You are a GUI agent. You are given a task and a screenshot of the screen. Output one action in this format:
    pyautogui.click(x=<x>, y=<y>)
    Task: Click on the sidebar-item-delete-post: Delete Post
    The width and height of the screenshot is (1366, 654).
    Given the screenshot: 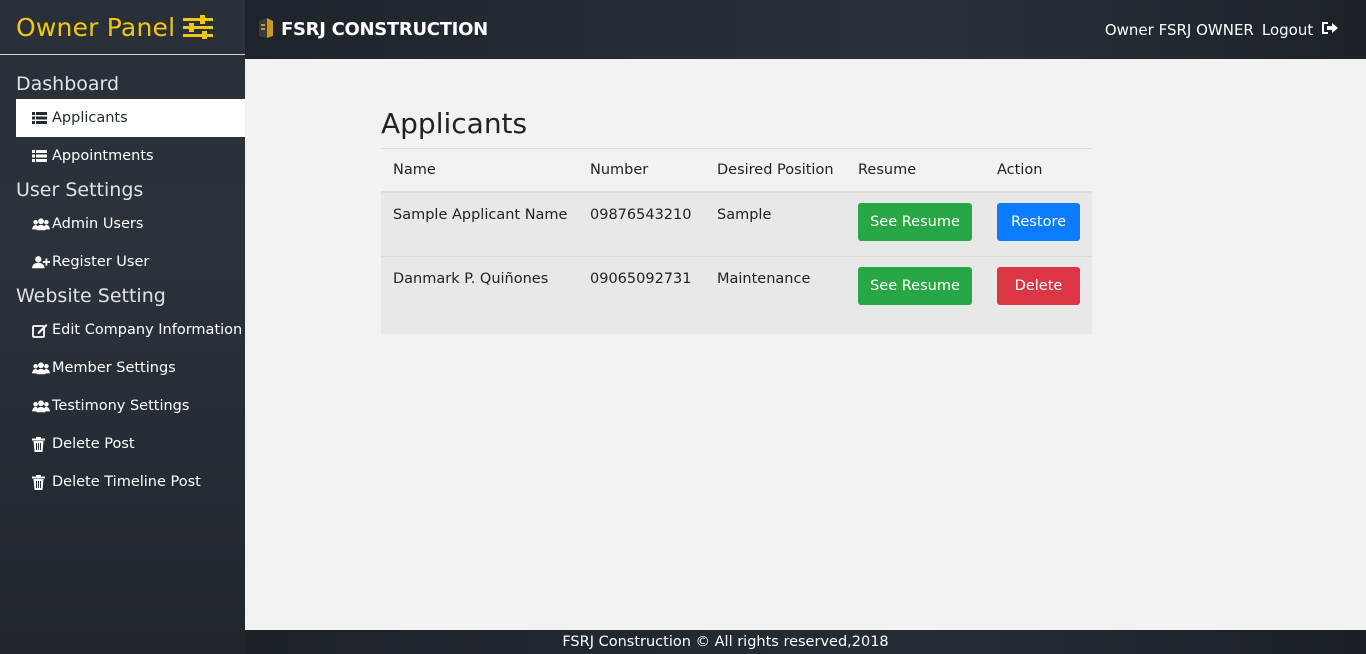 What is the action you would take?
    pyautogui.click(x=122, y=444)
    